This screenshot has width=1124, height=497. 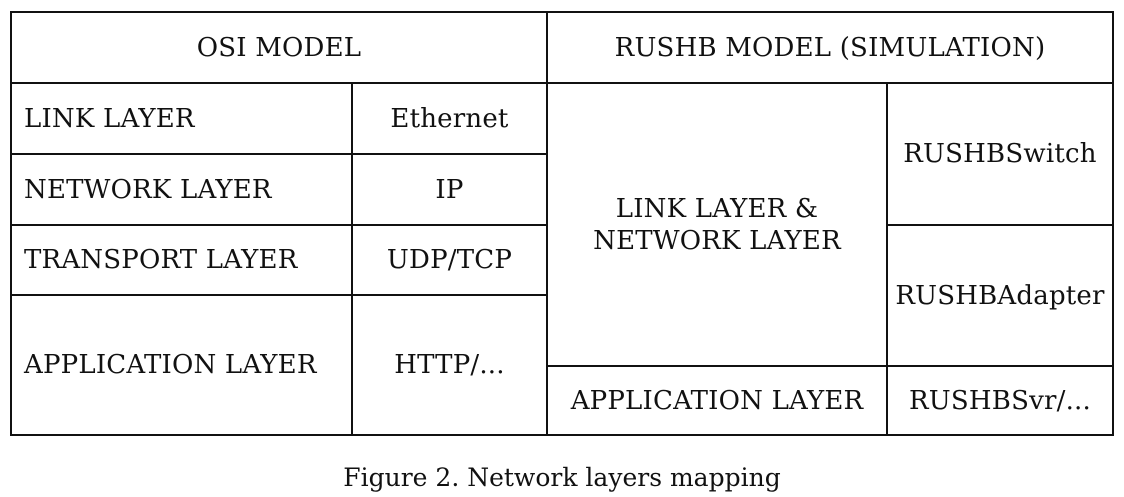 I want to click on osi-link-protocol: Ethernet, so click(x=449, y=118).